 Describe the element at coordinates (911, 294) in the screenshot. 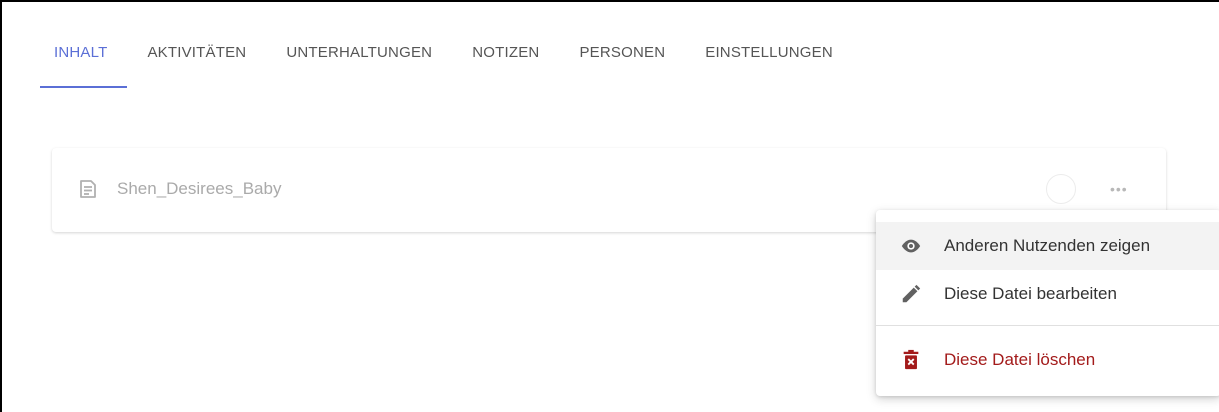

I see `pencil-icon` at that location.